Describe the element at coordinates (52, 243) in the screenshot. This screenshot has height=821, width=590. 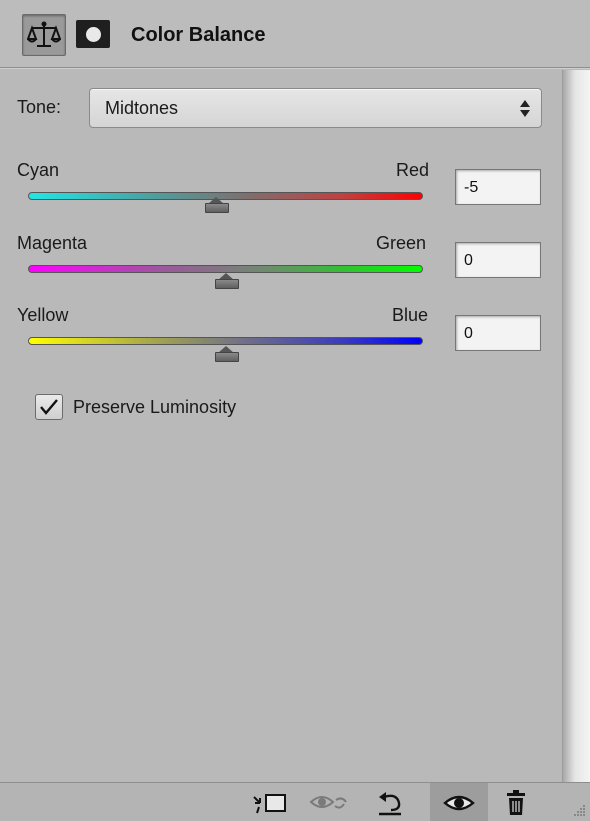
I see `magenta-label: Magenta` at that location.